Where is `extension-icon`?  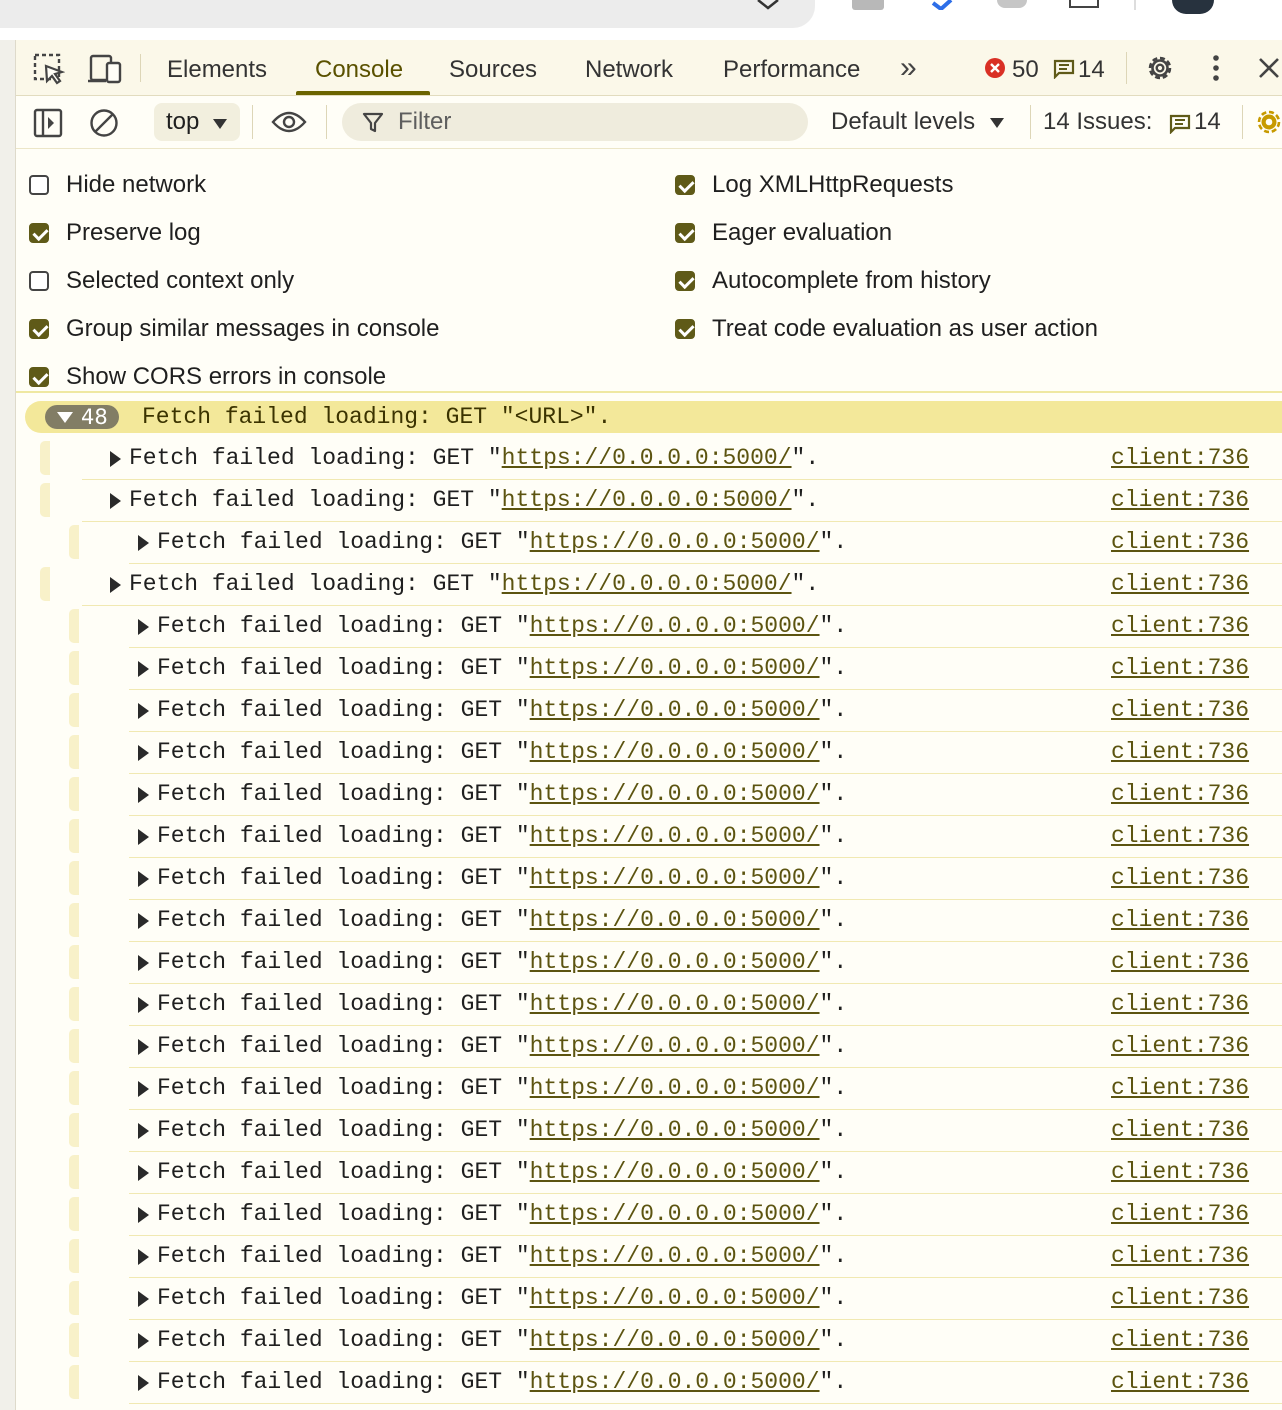 extension-icon is located at coordinates (868, 5).